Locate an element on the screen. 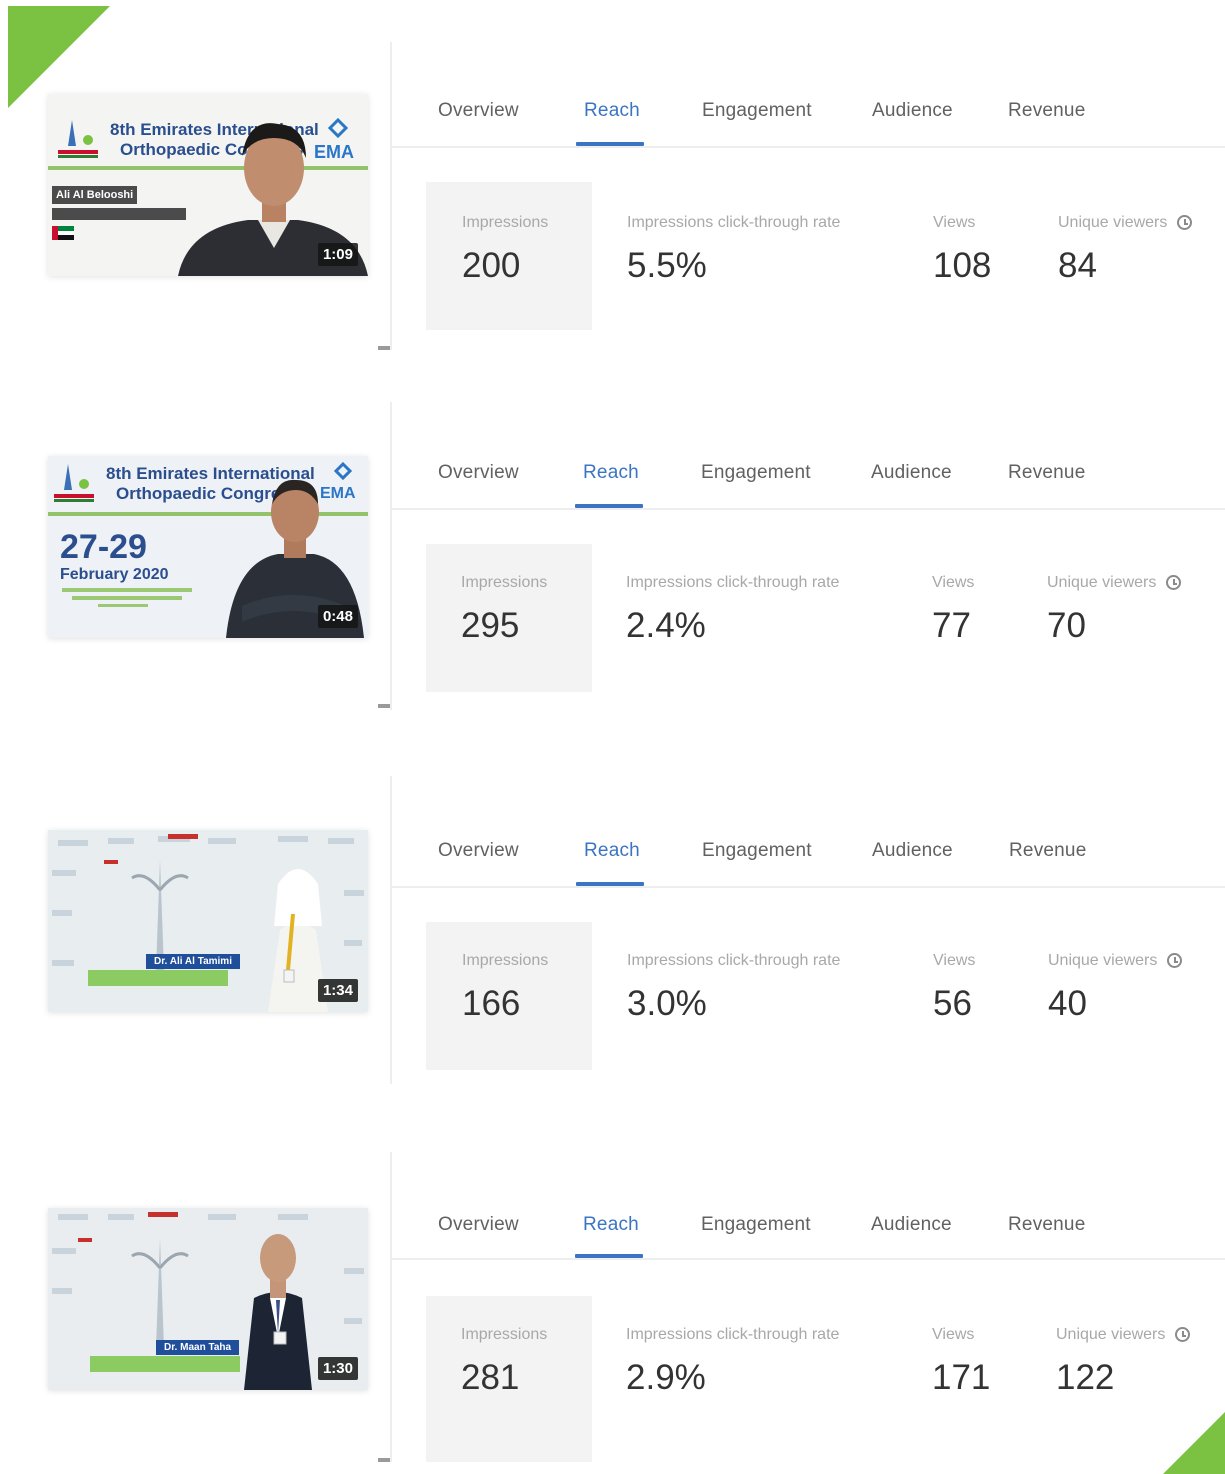 This screenshot has width=1225, height=1474. metric-unique-viewers: Unique viewers 70 is located at coordinates (1114, 610).